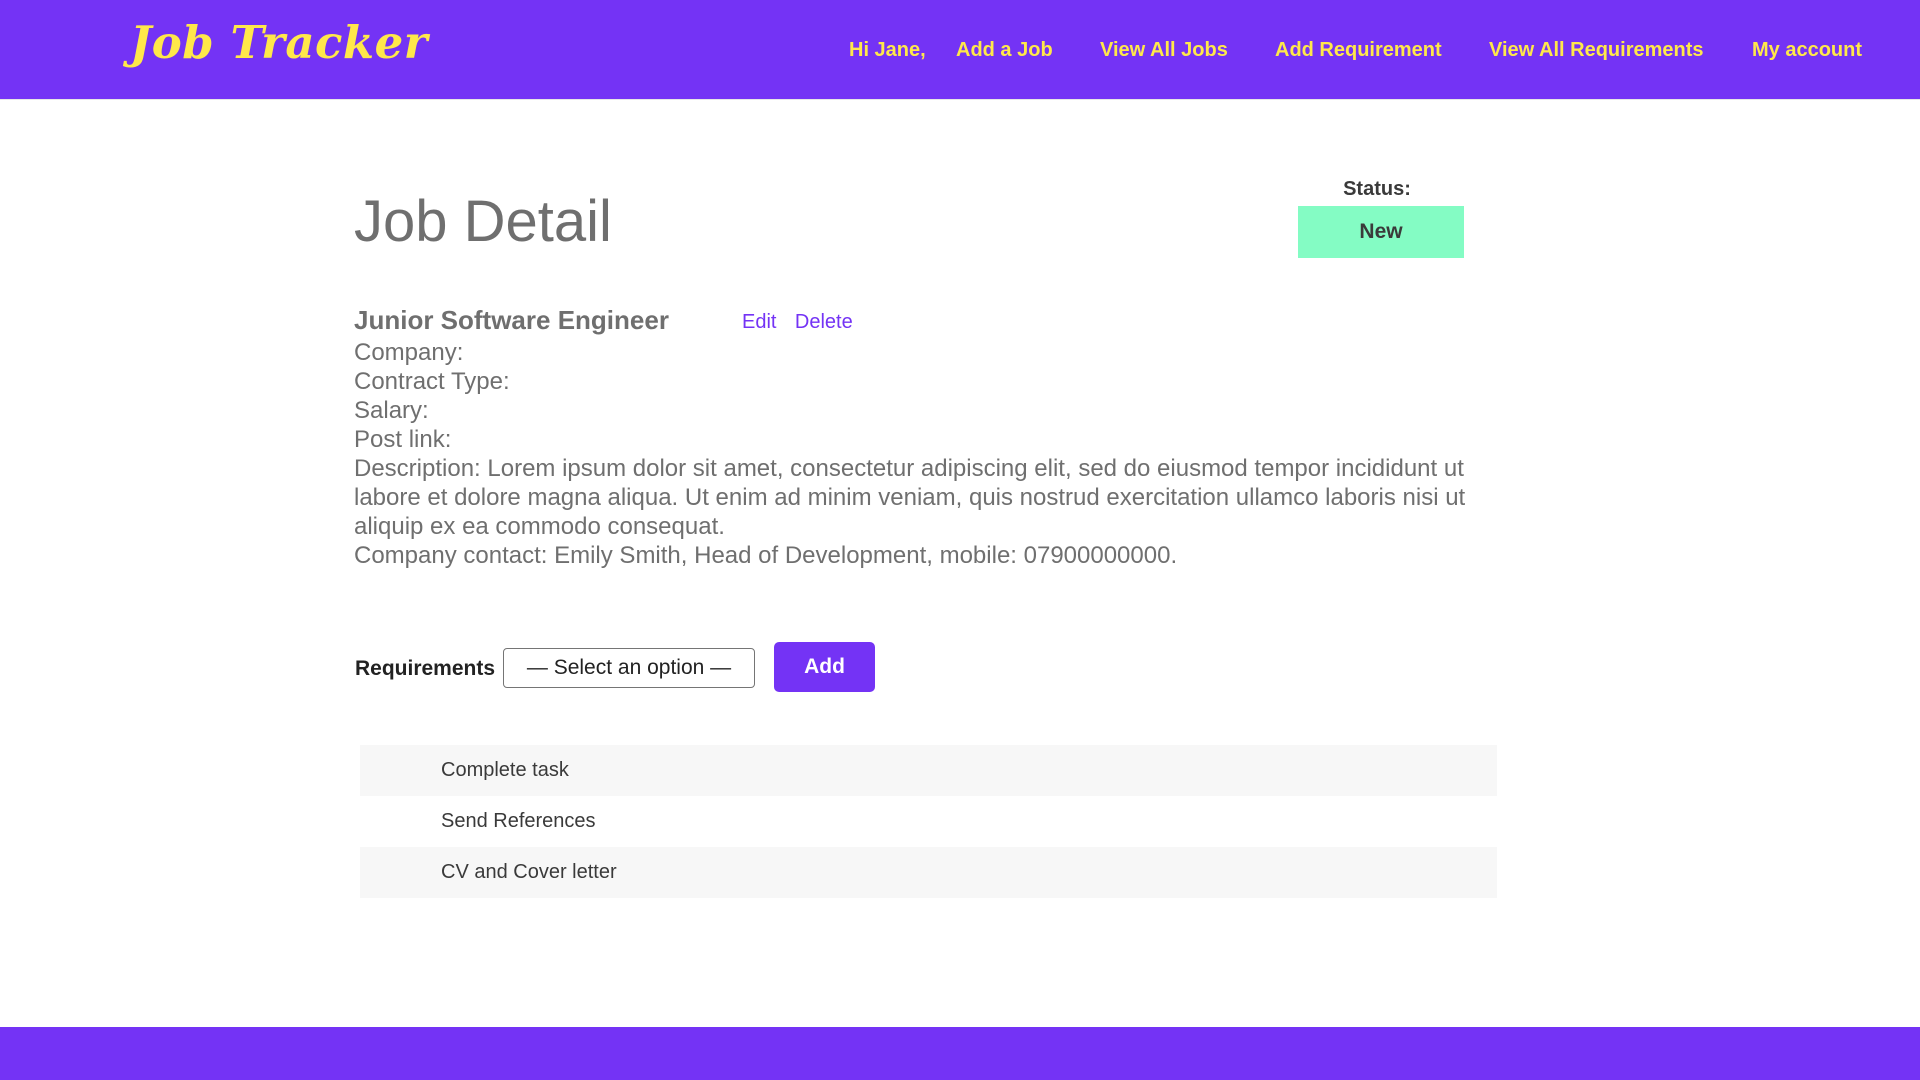 This screenshot has height=1080, width=1920. What do you see at coordinates (1377, 189) in the screenshot?
I see `status-label: Status:` at bounding box center [1377, 189].